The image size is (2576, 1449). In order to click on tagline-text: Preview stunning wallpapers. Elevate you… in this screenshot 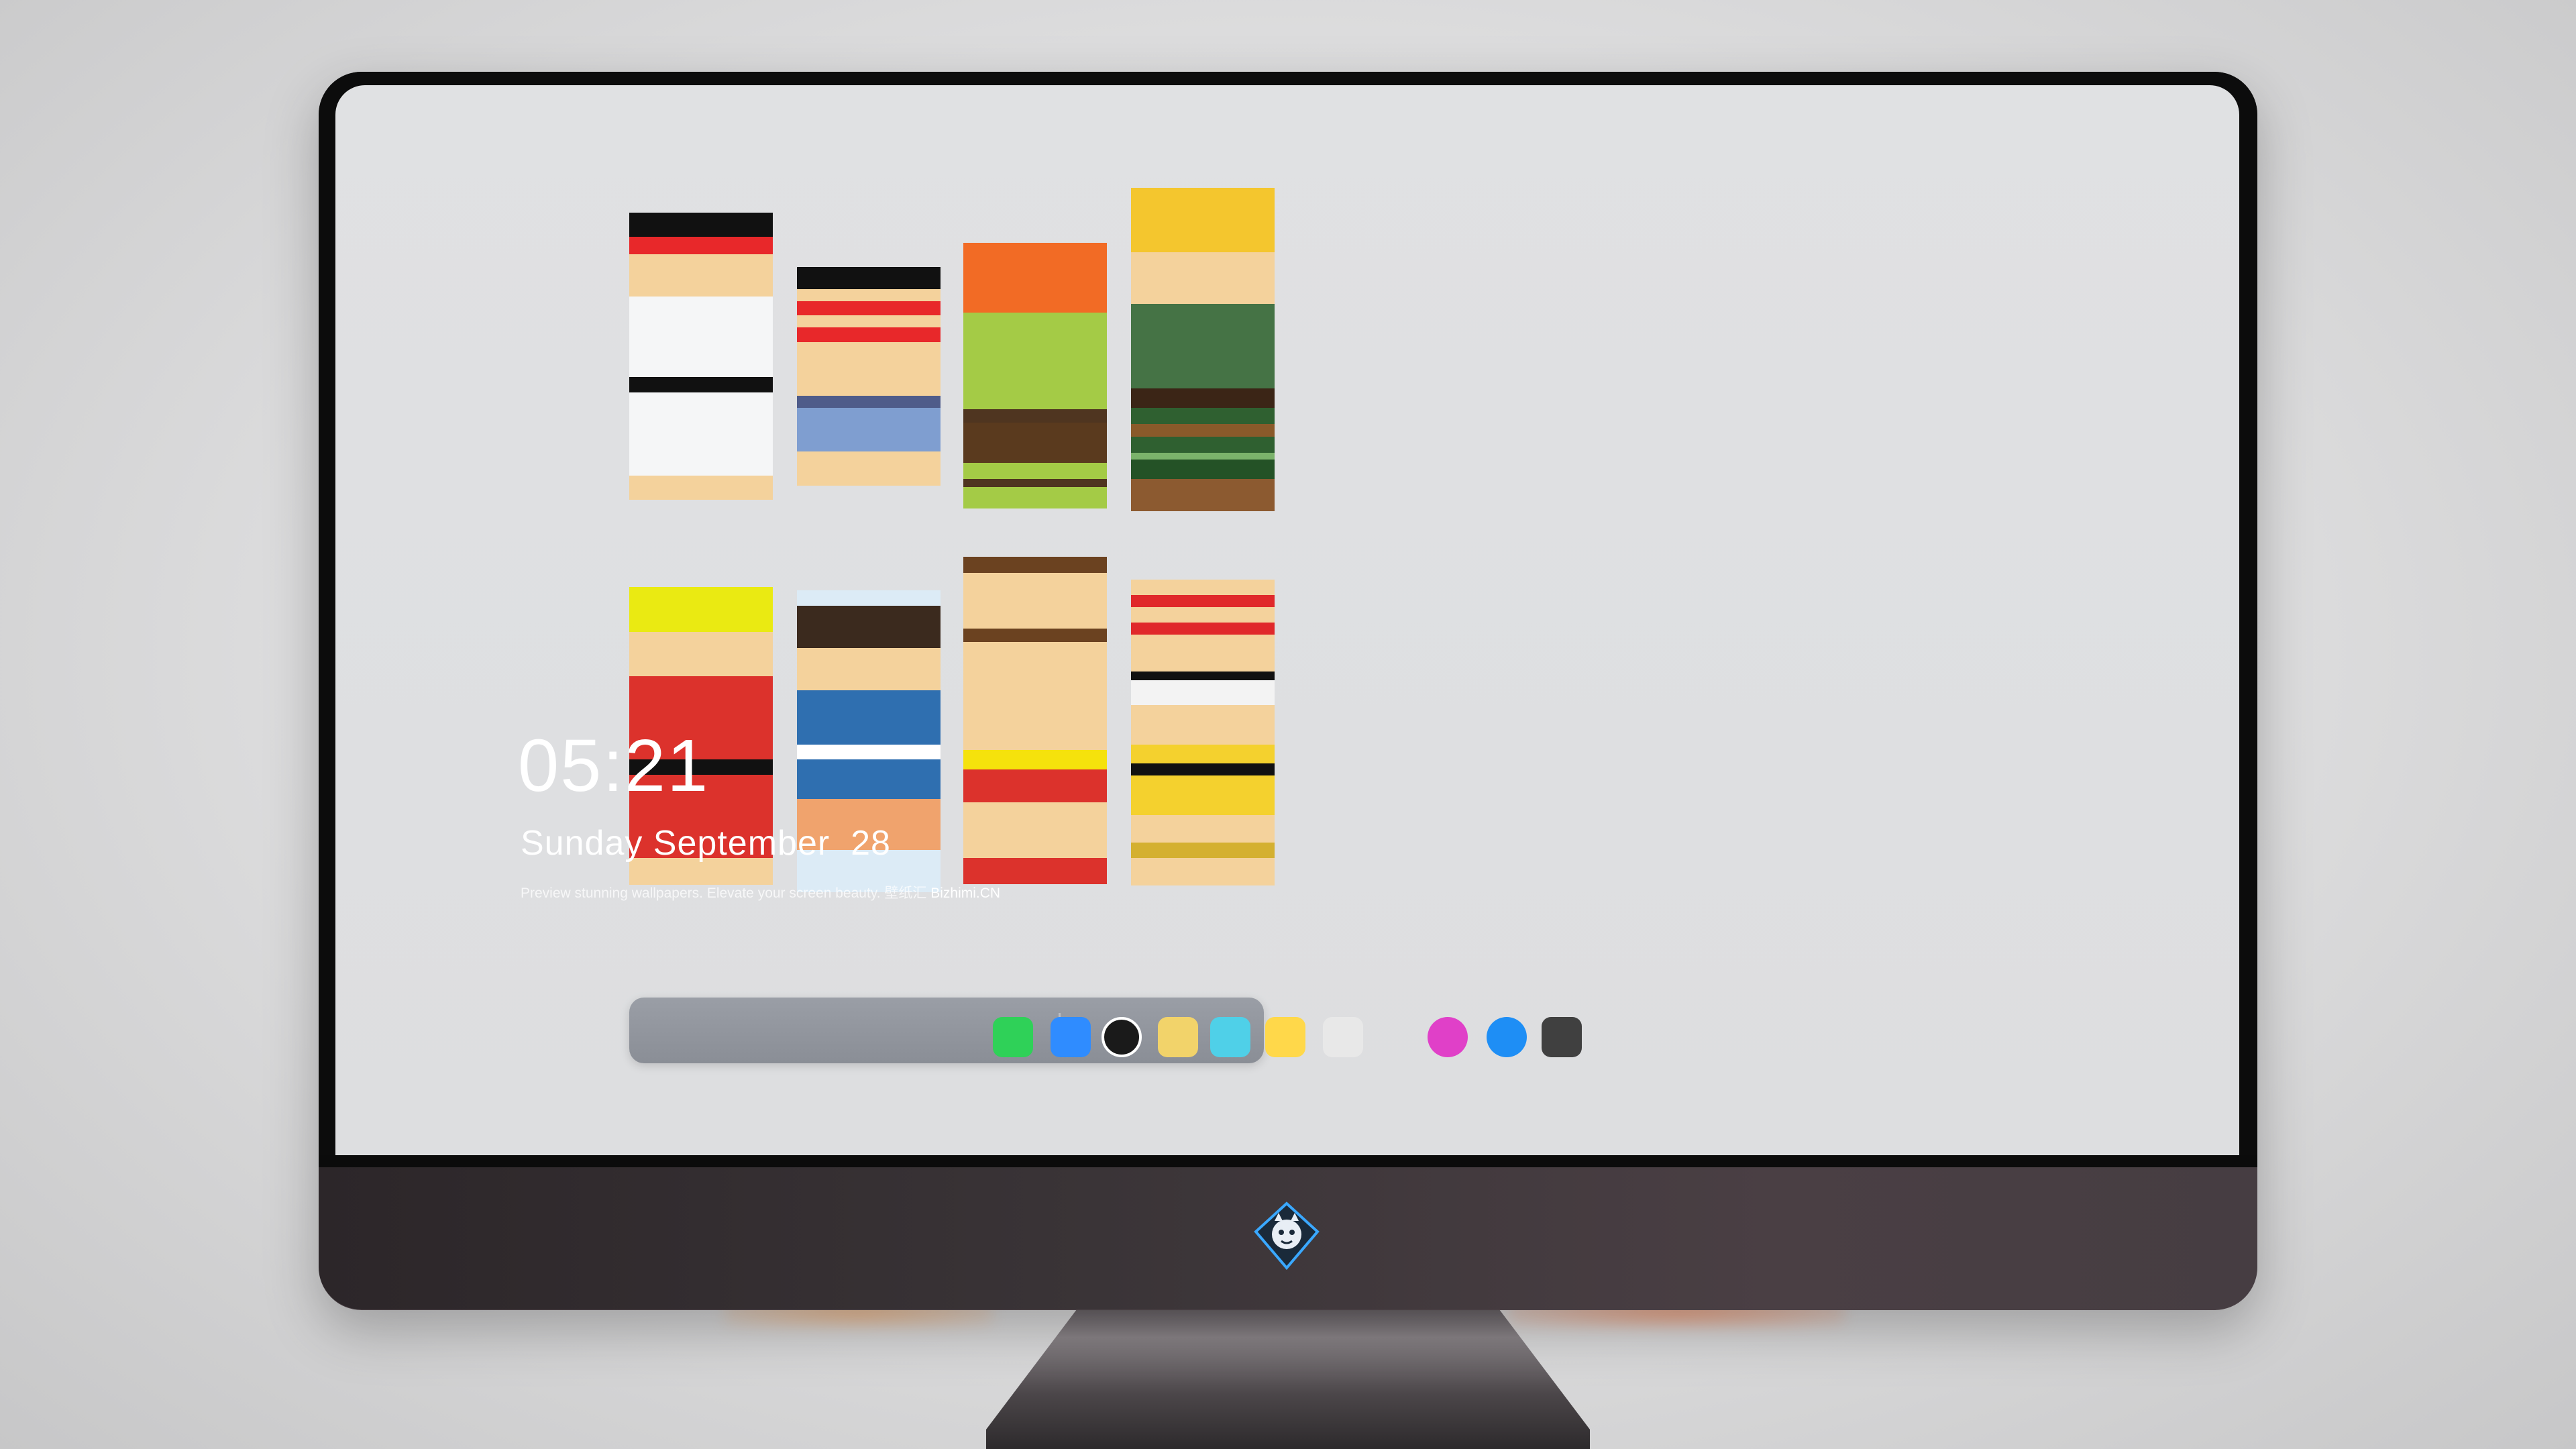, I will do `click(726, 893)`.